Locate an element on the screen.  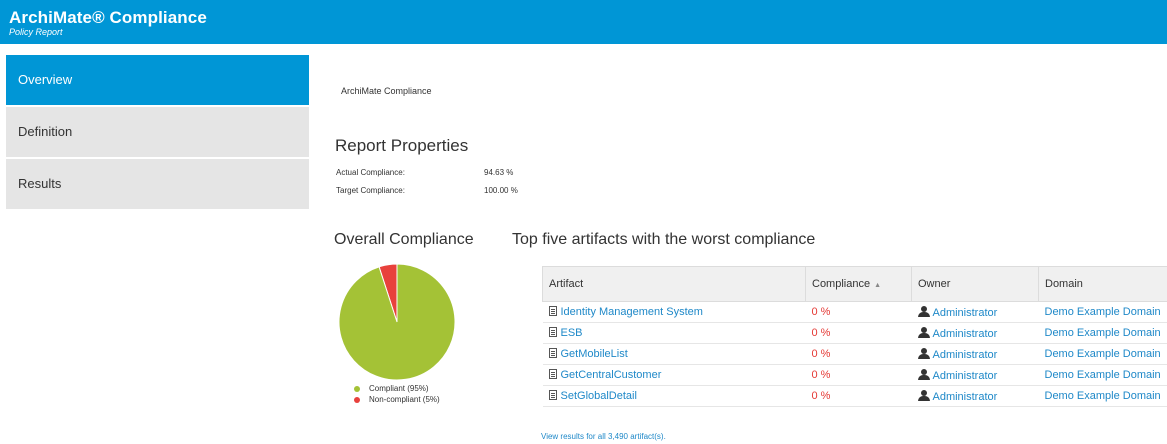
artifact-cell: Identity Management System is located at coordinates (674, 312).